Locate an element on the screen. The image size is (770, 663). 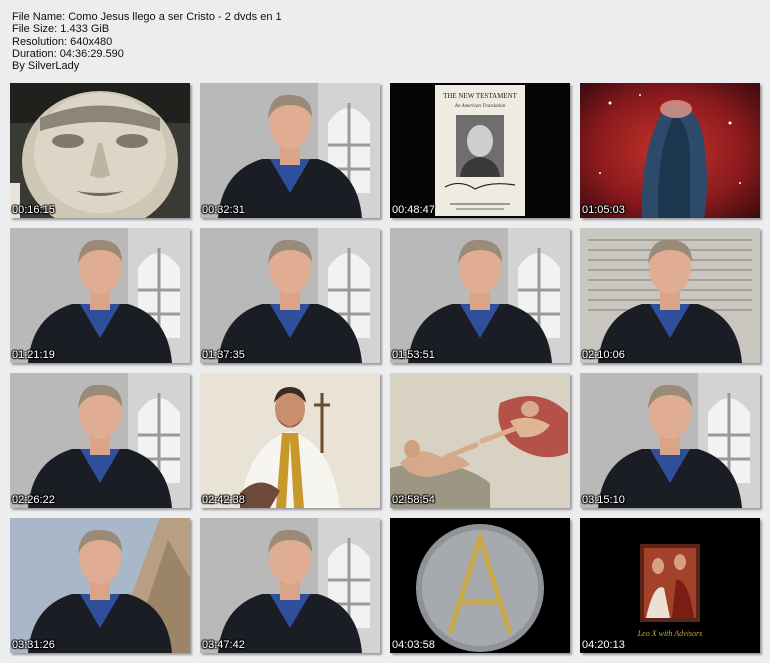
sistine-fresco-image is located at coordinates (480, 440).